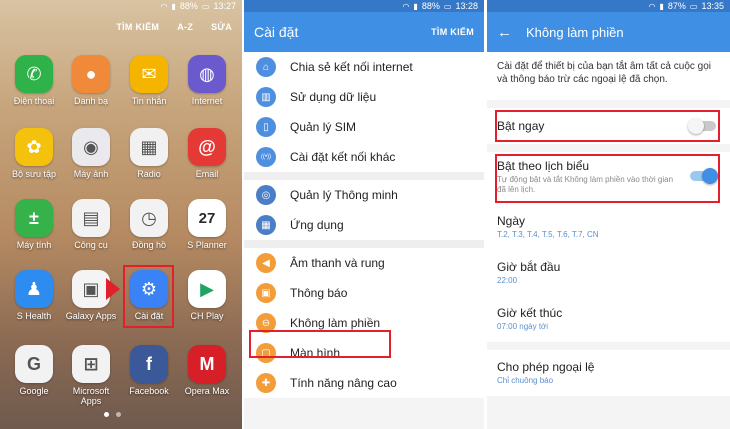  What do you see at coordinates (34, 74) in the screenshot?
I see `phone-icon: ✆` at bounding box center [34, 74].